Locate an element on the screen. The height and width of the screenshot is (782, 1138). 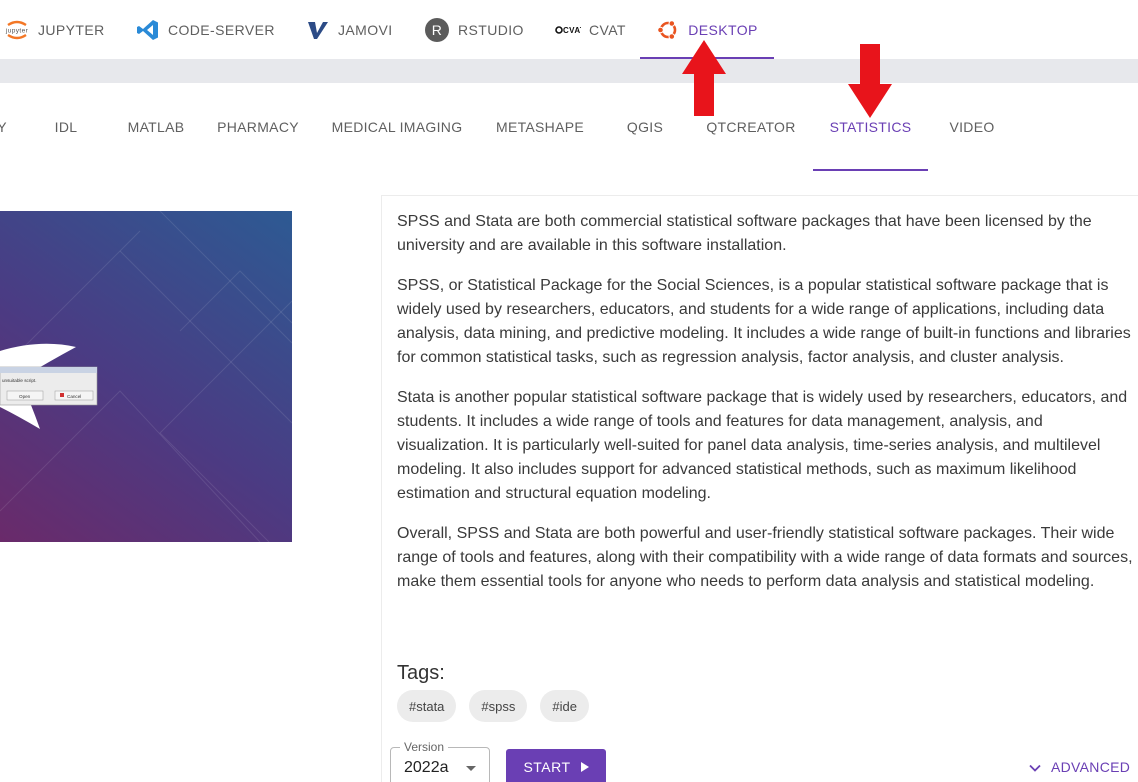
tag-chip-spss: #spss is located at coordinates (498, 706).